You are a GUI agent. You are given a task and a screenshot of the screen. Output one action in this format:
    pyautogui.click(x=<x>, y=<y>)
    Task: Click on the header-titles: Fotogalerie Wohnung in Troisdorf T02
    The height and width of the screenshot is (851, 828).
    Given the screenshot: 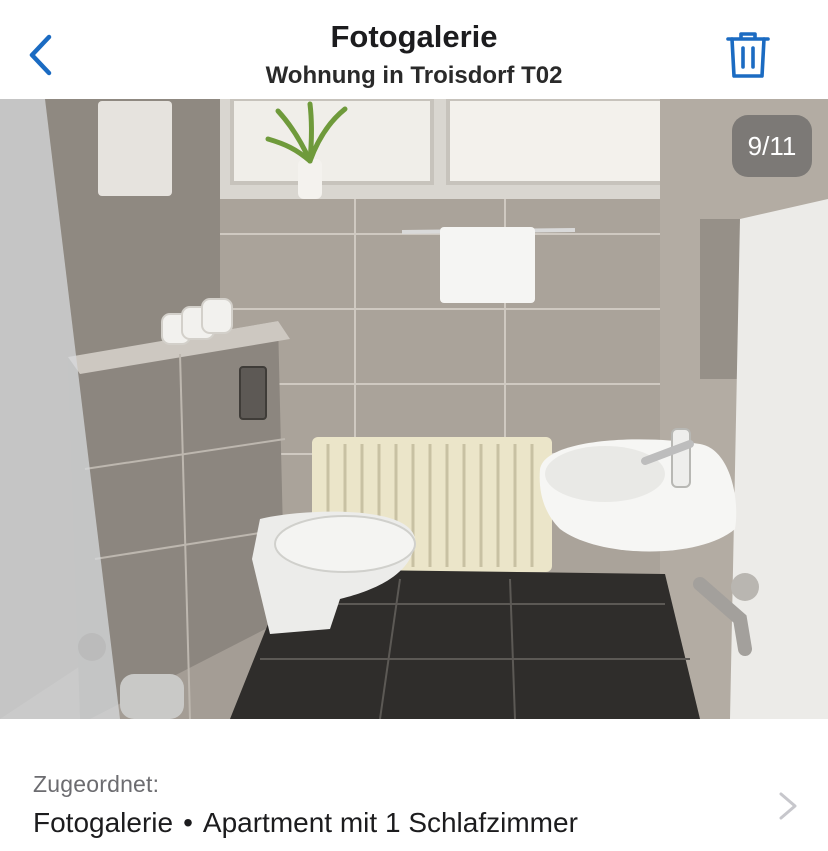 What is the action you would take?
    pyautogui.click(x=414, y=55)
    